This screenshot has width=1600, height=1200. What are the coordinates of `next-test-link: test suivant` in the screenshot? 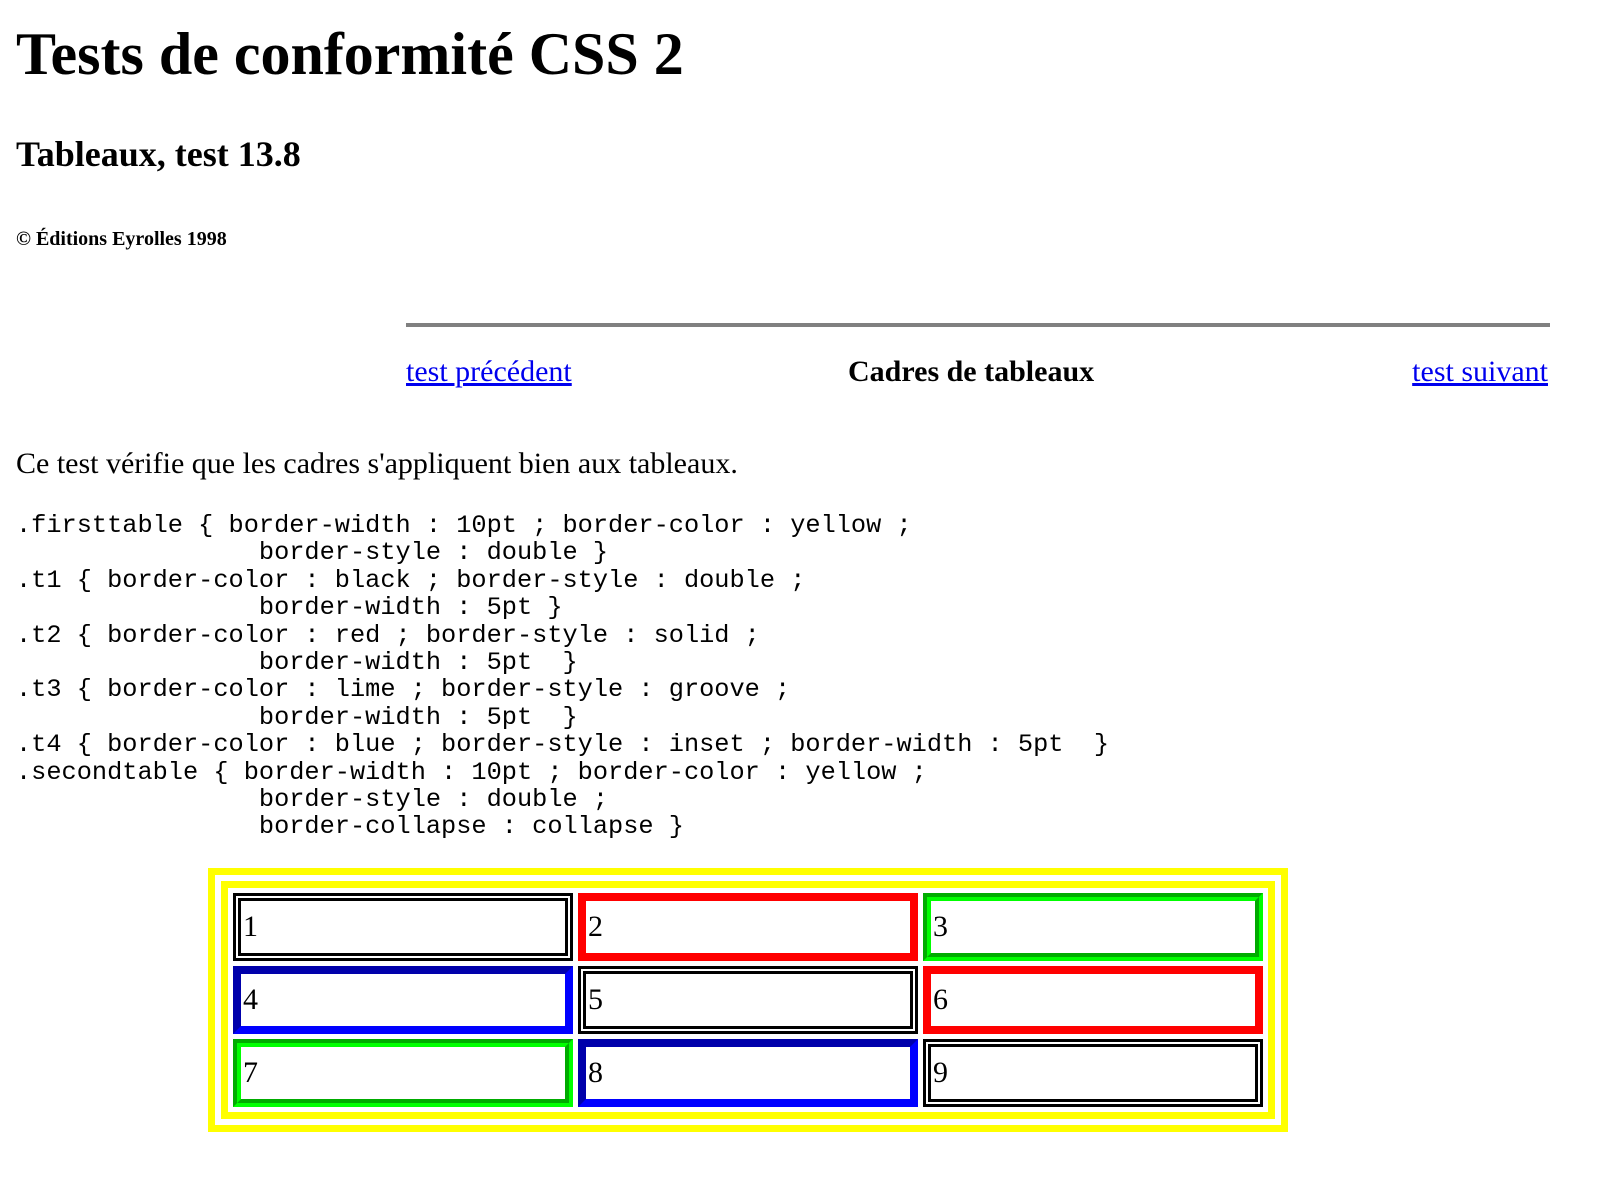 It's located at (1480, 372).